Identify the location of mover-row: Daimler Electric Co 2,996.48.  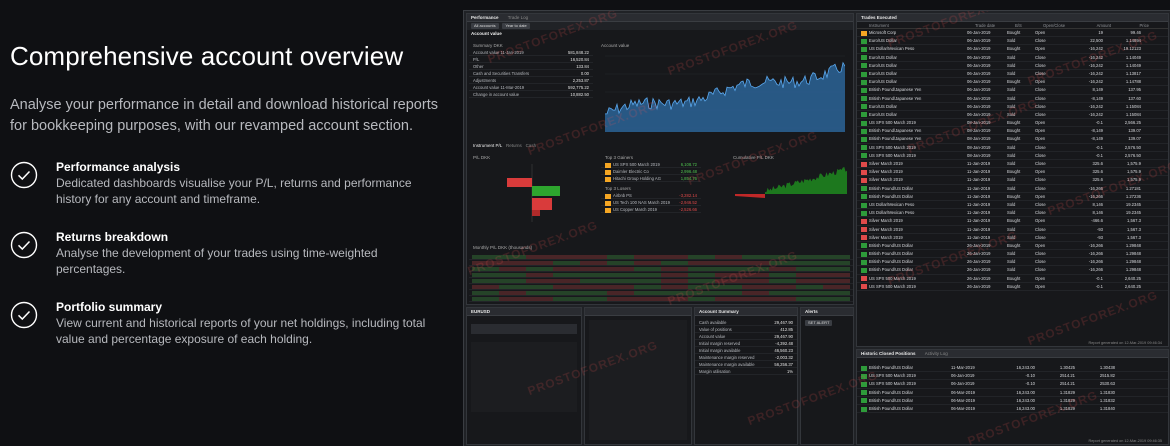
(651, 171).